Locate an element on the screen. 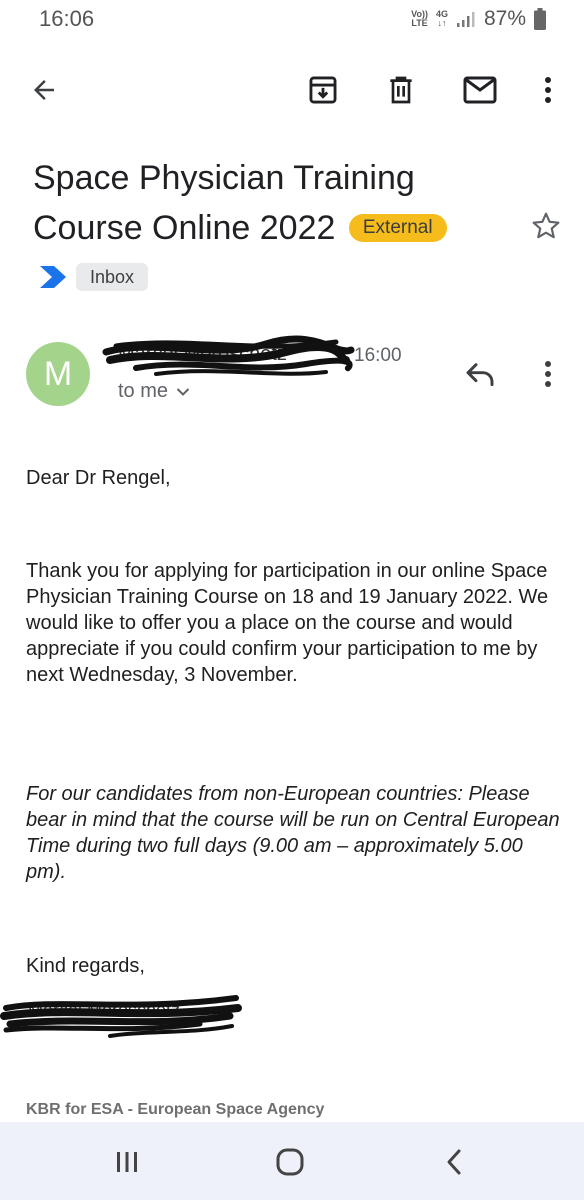 The width and height of the screenshot is (584, 1200). recents-button is located at coordinates (127, 1162).